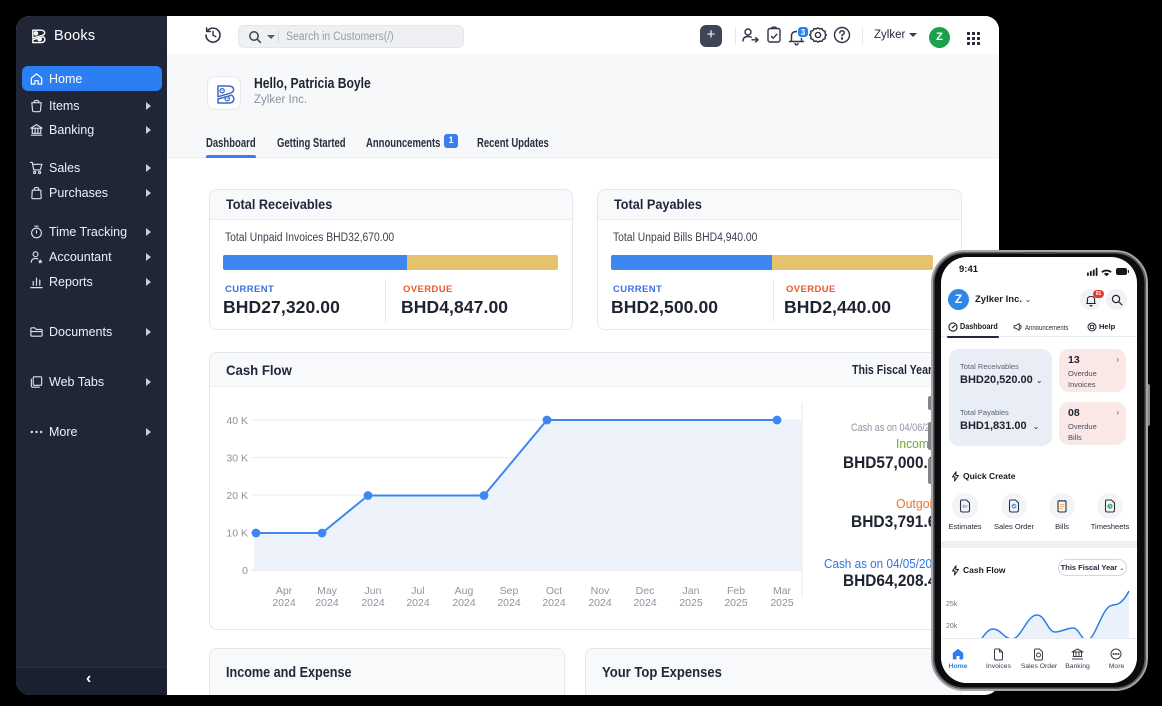 This screenshot has width=1162, height=706. What do you see at coordinates (691, 591) in the screenshot?
I see `svg-text: Jan` at bounding box center [691, 591].